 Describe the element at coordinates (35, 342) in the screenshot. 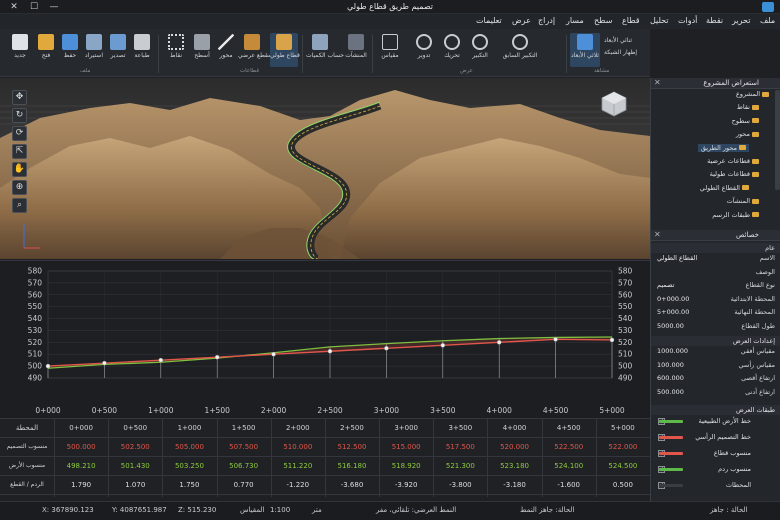

I see `y-tick-label-left: 520` at that location.